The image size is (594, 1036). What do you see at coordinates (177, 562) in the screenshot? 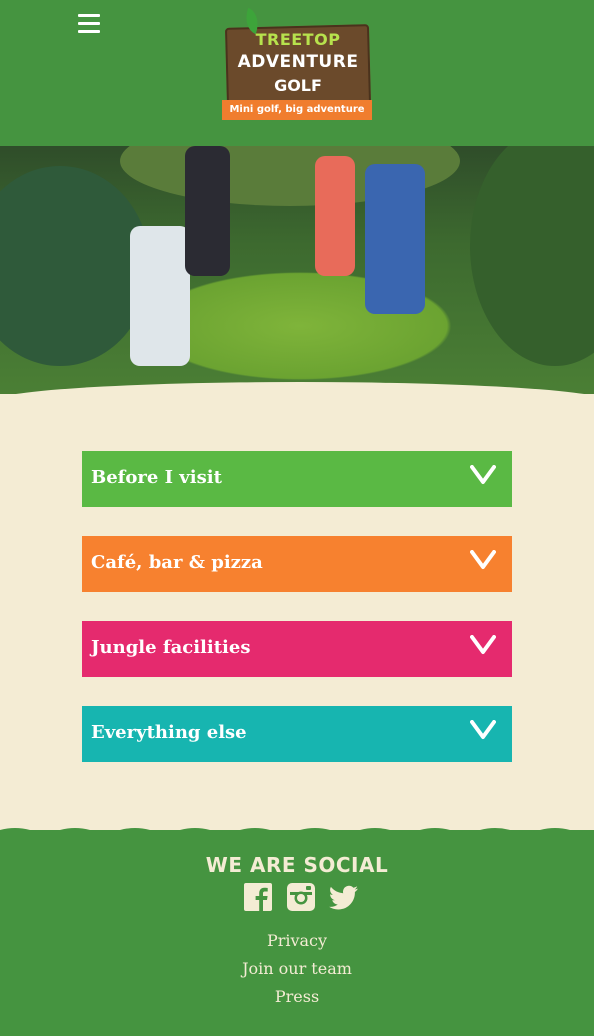
I see `accordion-label: Café, bar & pizza` at bounding box center [177, 562].